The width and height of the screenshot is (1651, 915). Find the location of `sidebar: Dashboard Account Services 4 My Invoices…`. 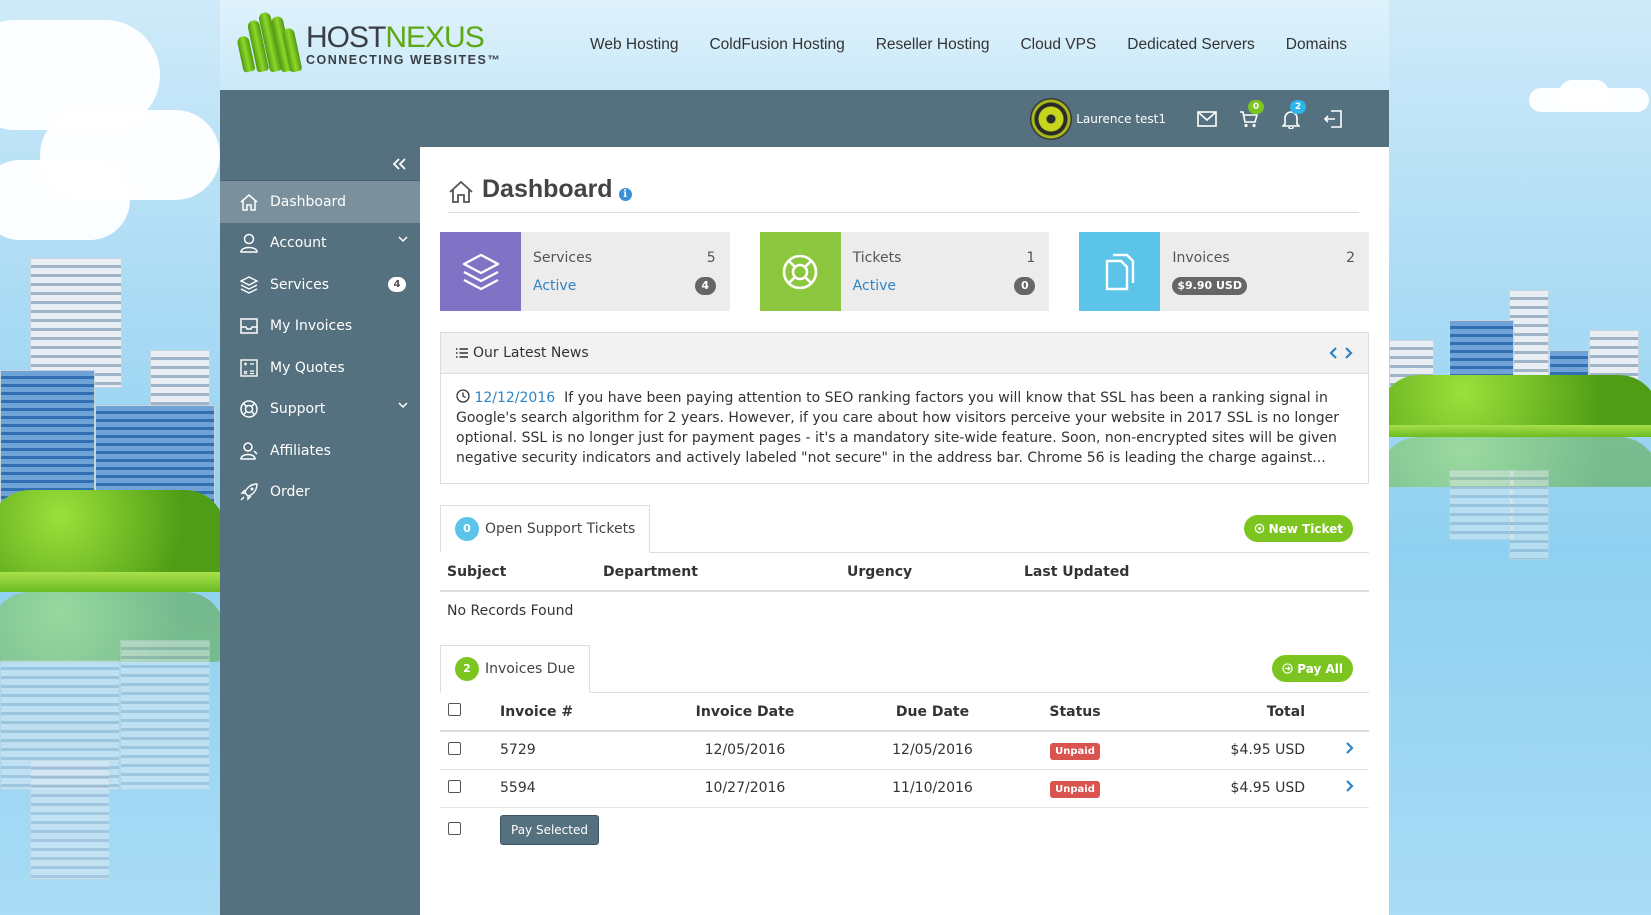

sidebar: Dashboard Account Services 4 My Invoices… is located at coordinates (320, 531).